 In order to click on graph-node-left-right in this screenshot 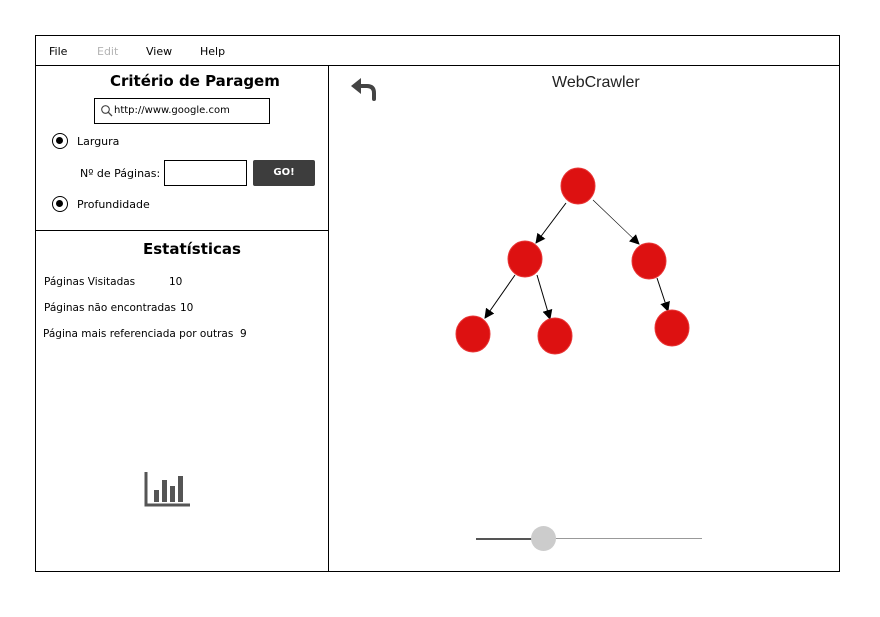, I will do `click(555, 336)`.